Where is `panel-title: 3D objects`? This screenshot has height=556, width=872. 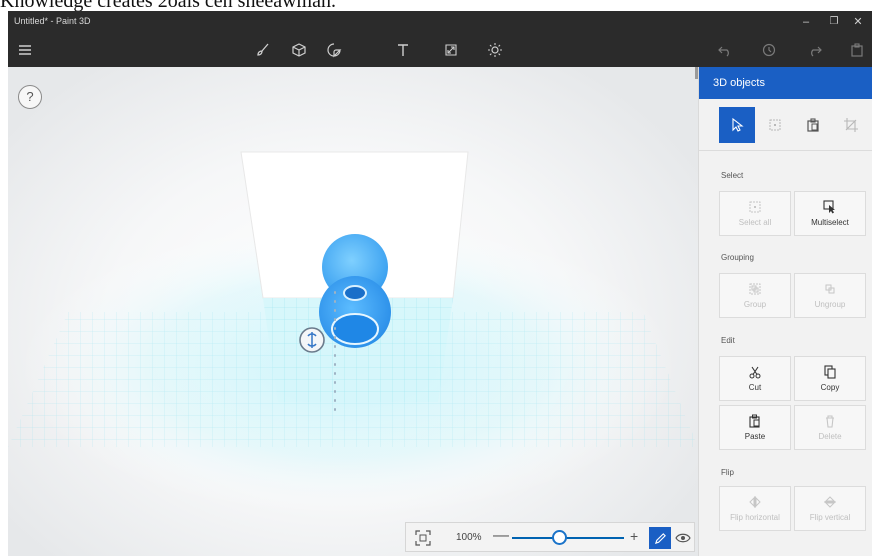
panel-title: 3D objects is located at coordinates (785, 83).